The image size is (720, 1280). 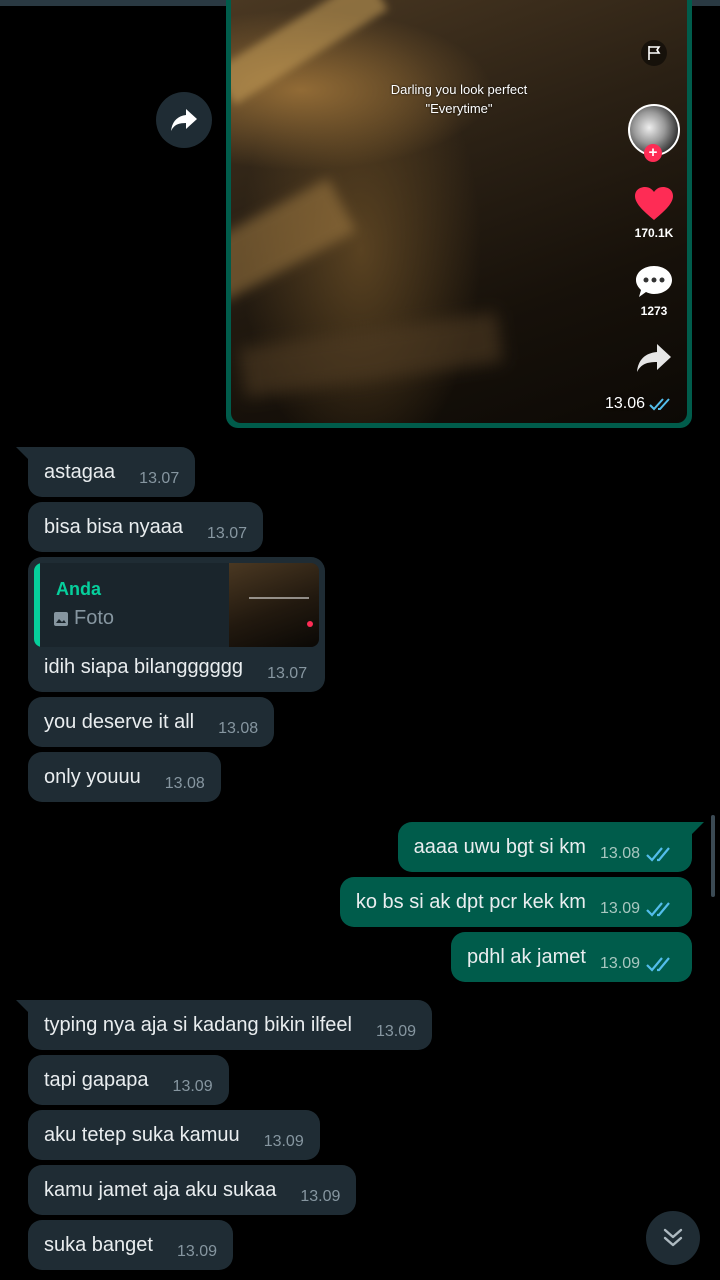 I want to click on incoming-message: you deserve it all 13.08, so click(x=151, y=722).